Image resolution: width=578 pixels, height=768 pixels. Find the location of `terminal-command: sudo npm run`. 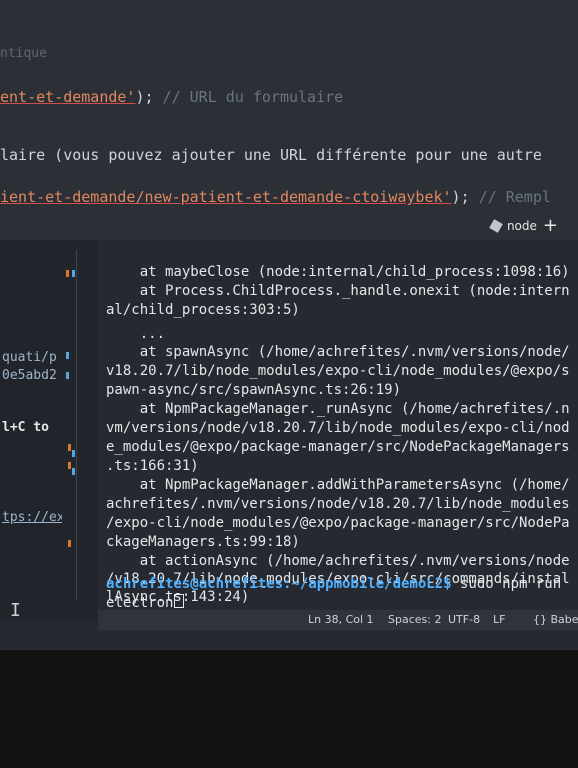

terminal-command: sudo npm run is located at coordinates (506, 584).